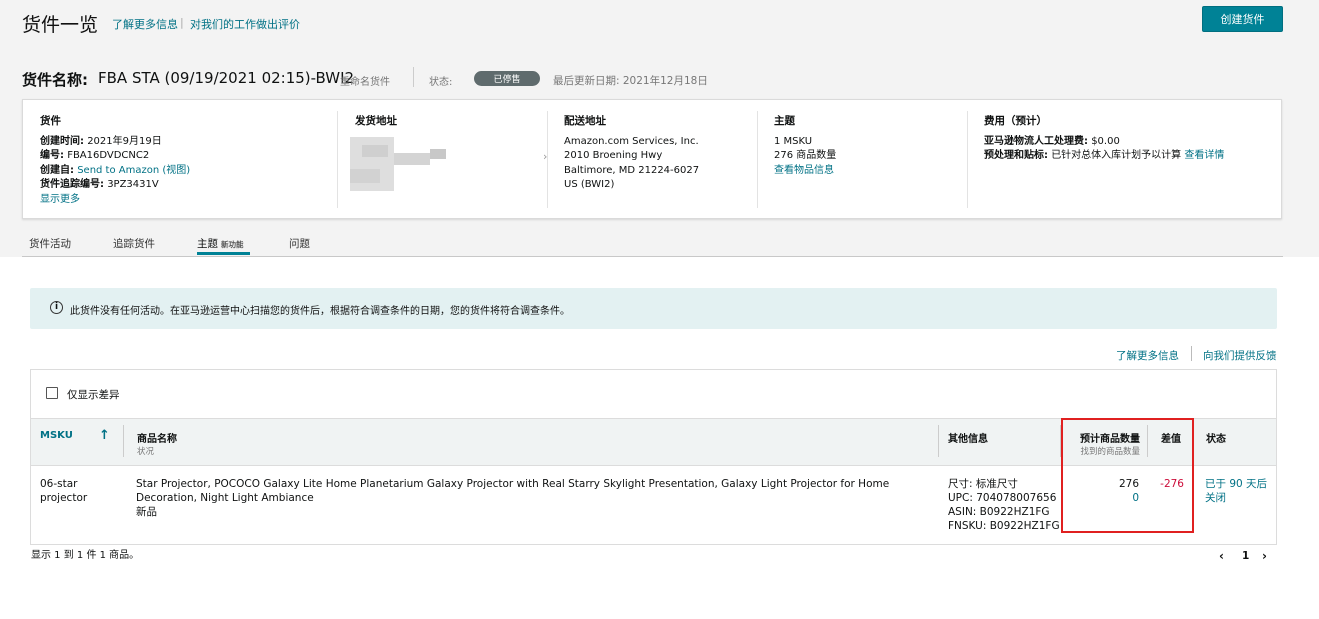  What do you see at coordinates (1127, 475) in the screenshot?
I see `highlight-box` at bounding box center [1127, 475].